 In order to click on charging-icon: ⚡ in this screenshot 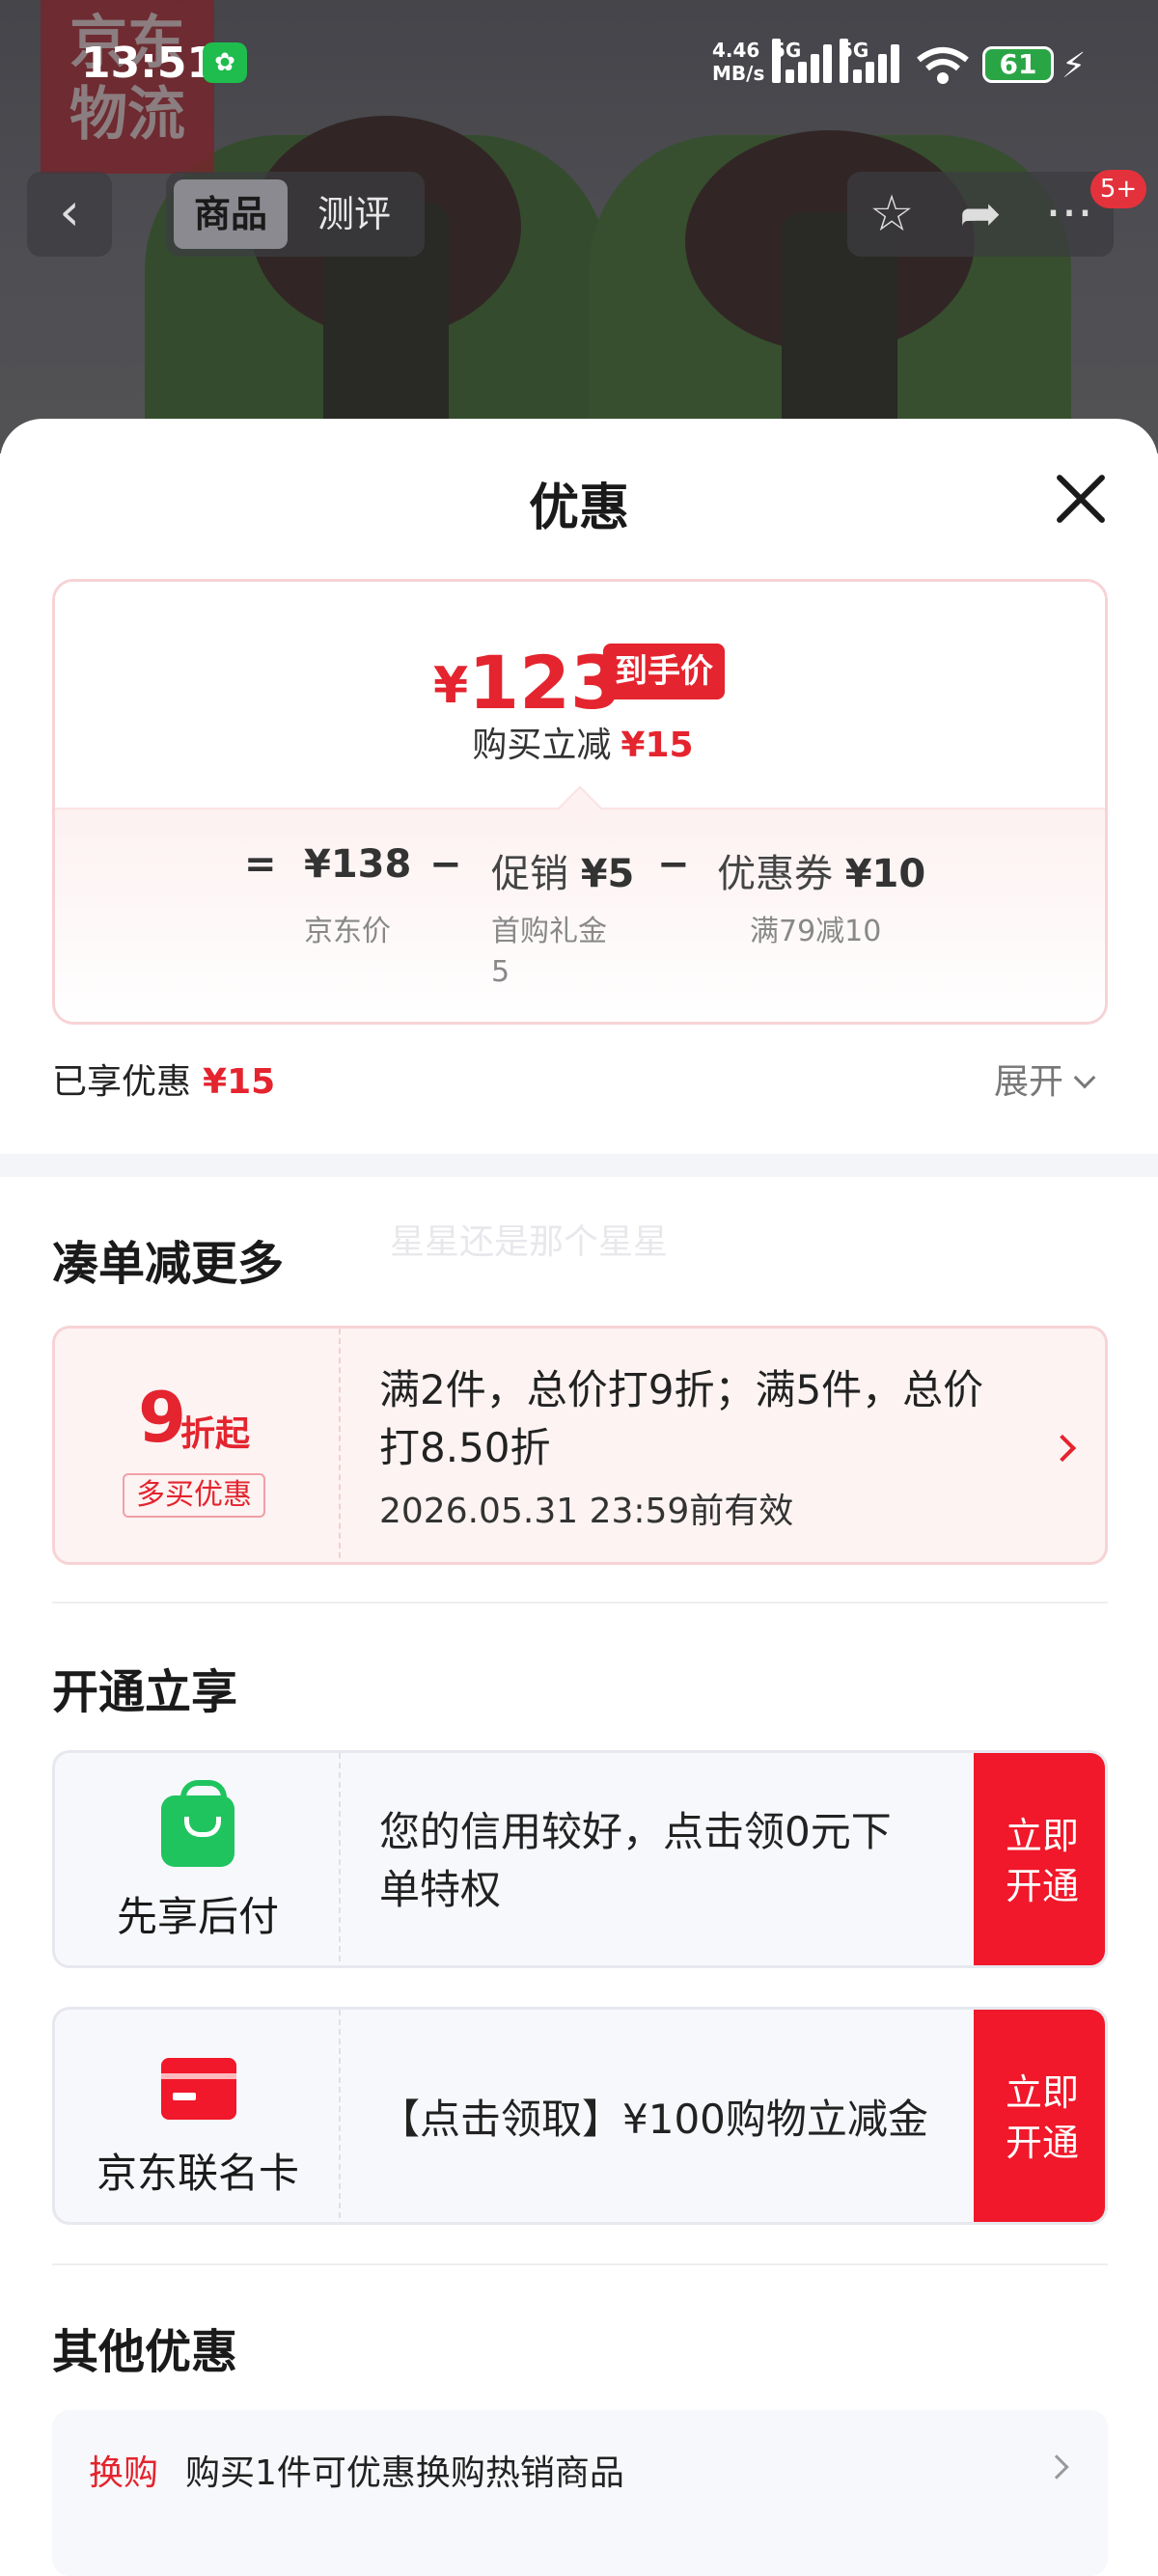, I will do `click(1074, 66)`.